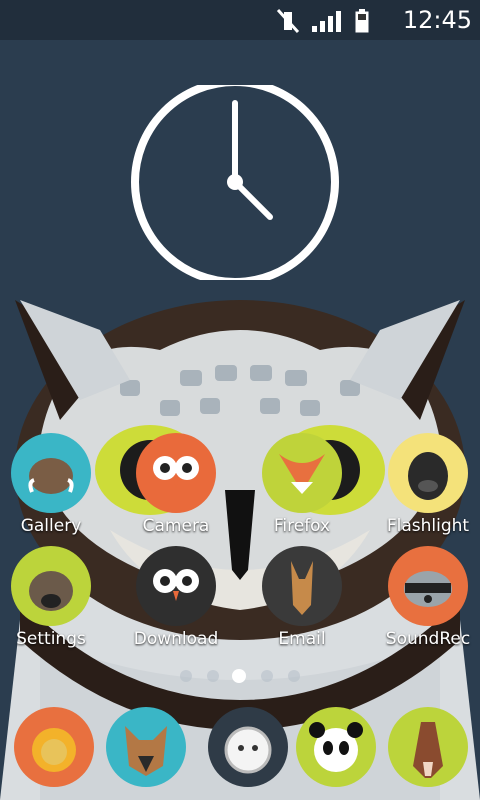  I want to click on app-email: Email, so click(302, 597).